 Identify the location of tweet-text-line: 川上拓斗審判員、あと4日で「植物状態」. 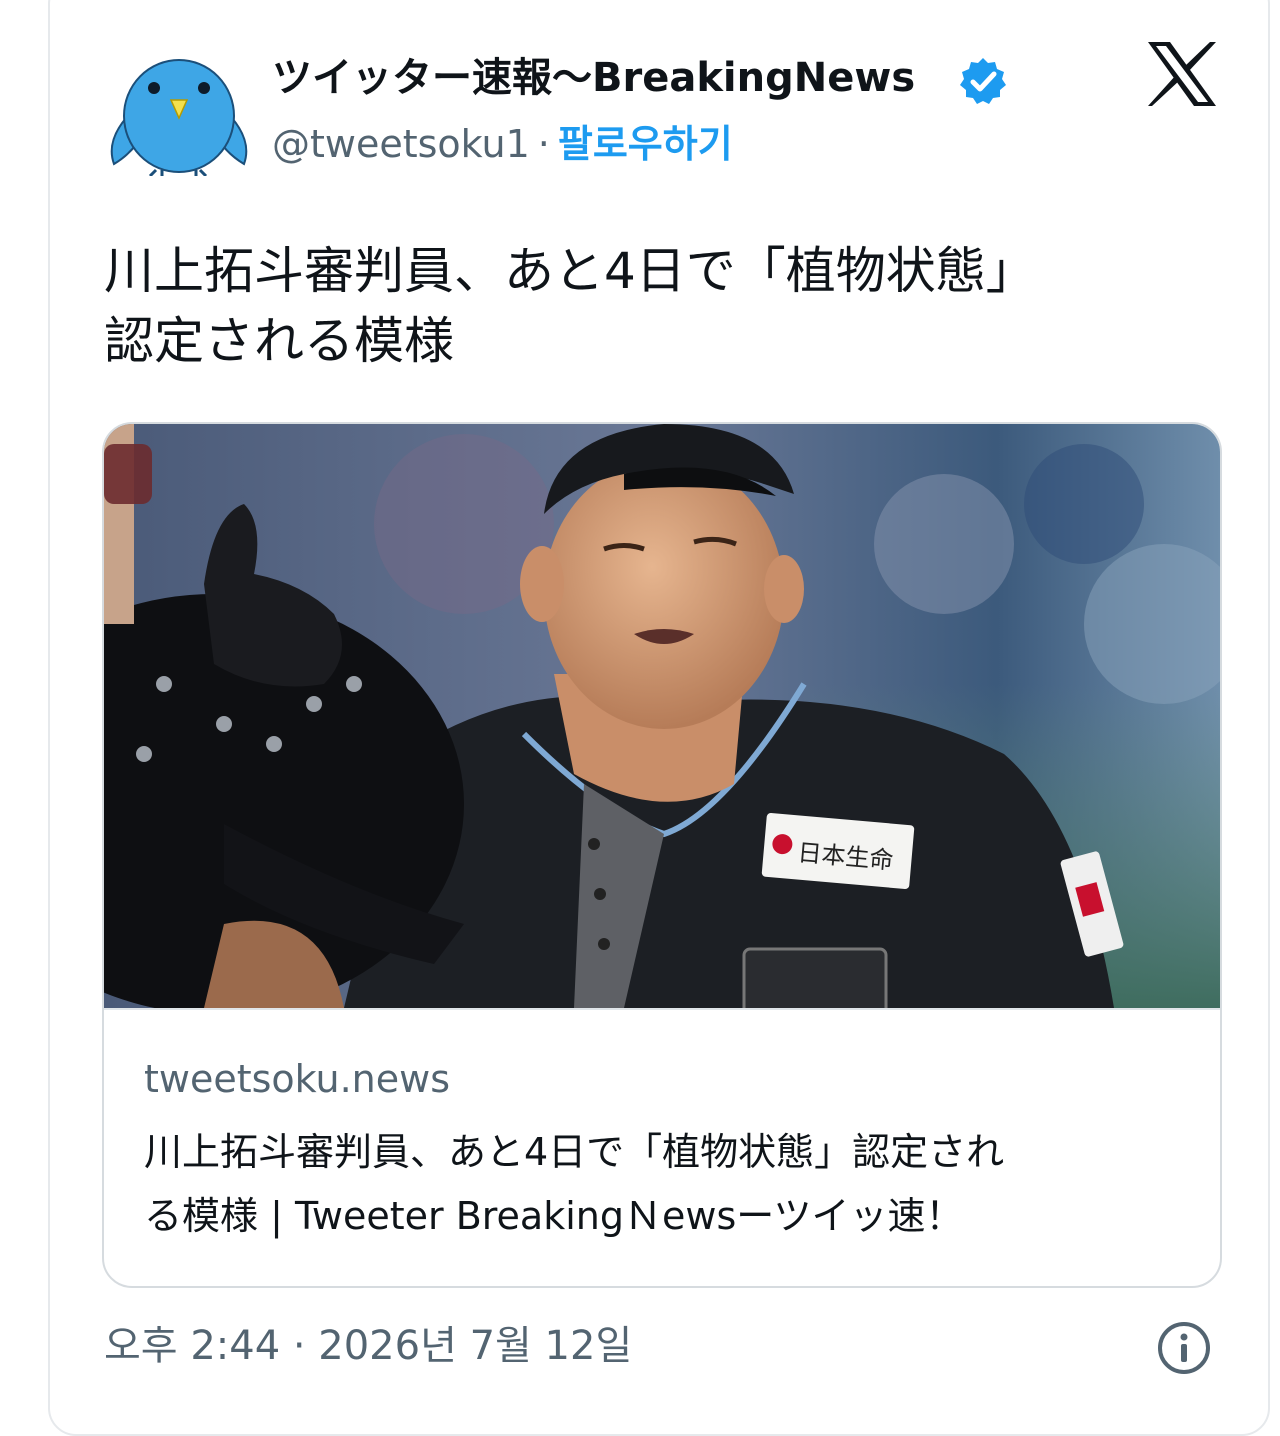
(570, 271).